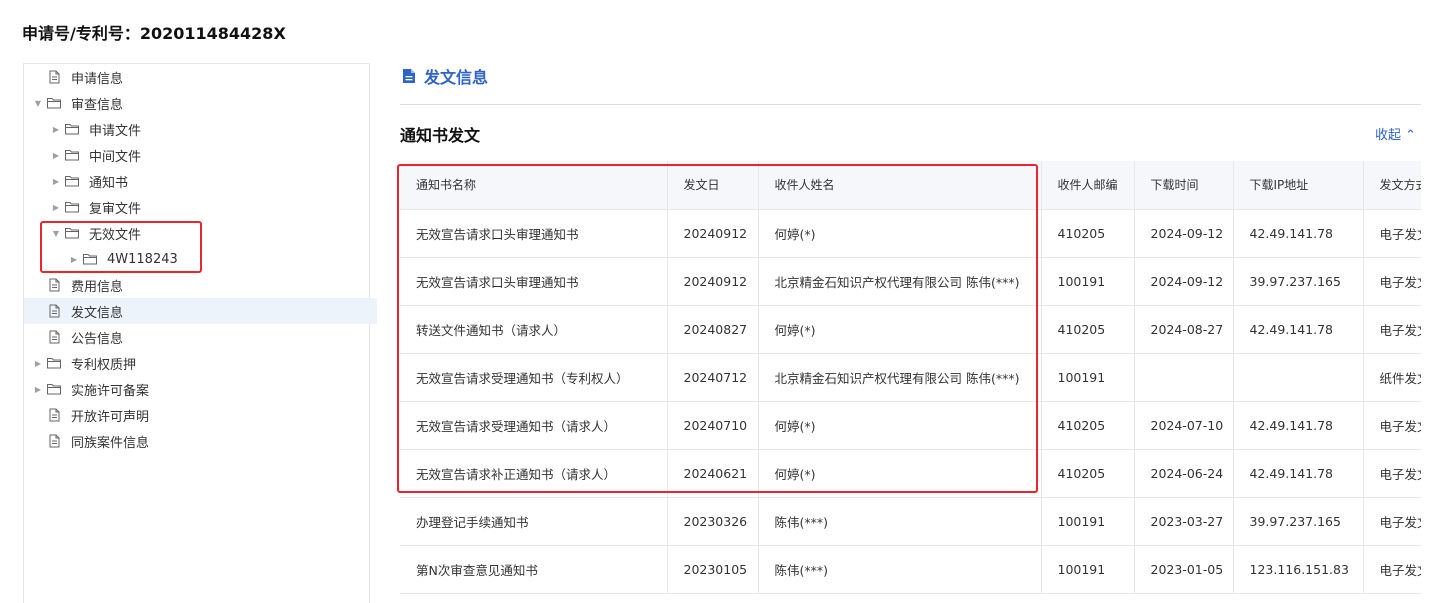 Image resolution: width=1437 pixels, height=603 pixels. Describe the element at coordinates (200, 363) in the screenshot. I see `tree-item: ▶ 专利权质押` at that location.